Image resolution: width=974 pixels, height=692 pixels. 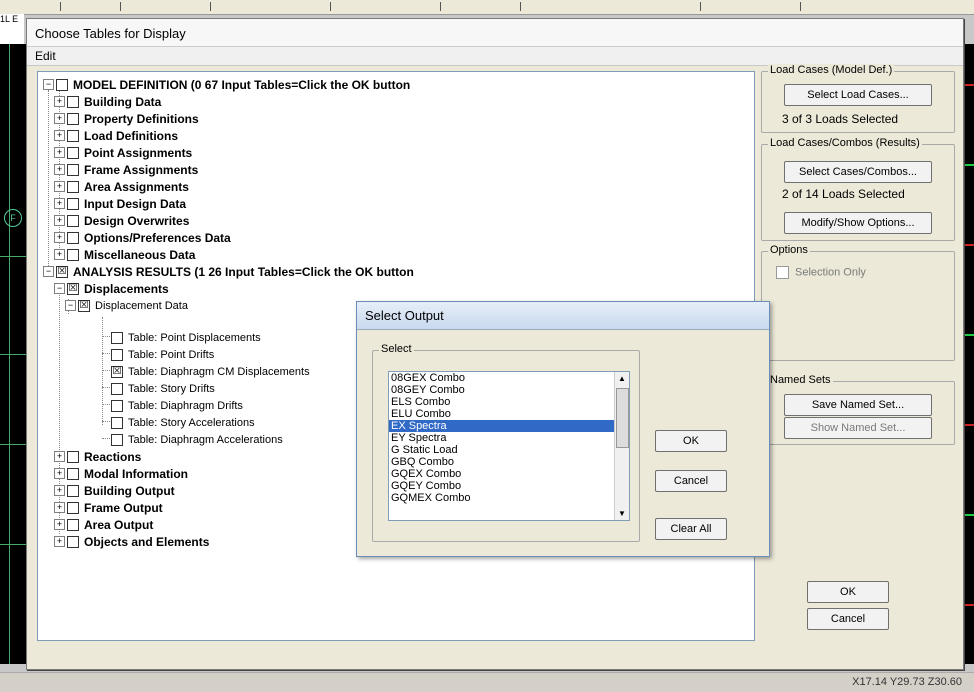 What do you see at coordinates (111, 288) in the screenshot?
I see `tree-node-displacements: − ☒ Displacements` at bounding box center [111, 288].